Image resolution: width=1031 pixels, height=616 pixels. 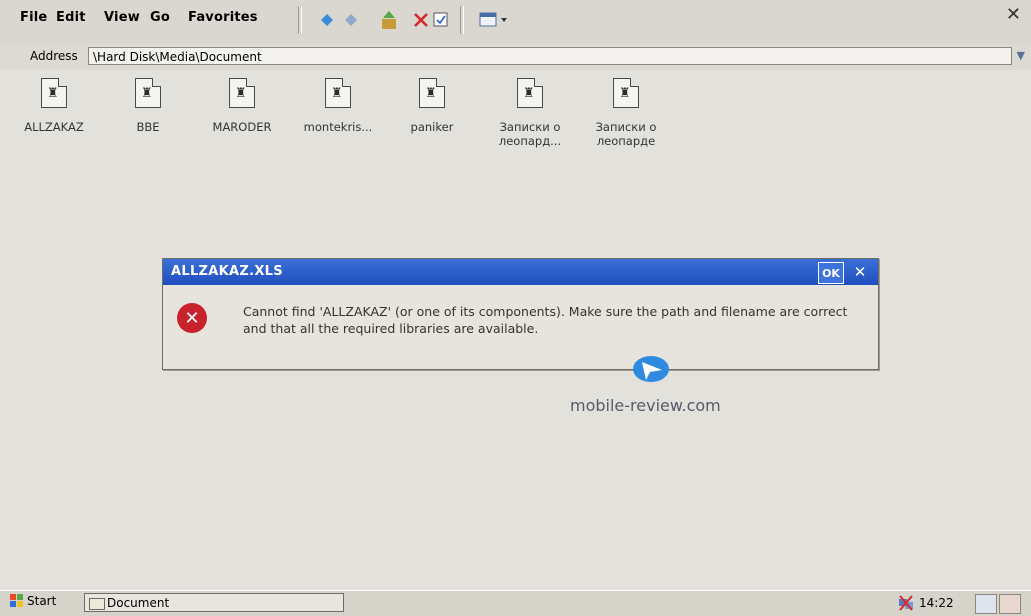 What do you see at coordinates (33, 17) in the screenshot?
I see `menu-file: File` at bounding box center [33, 17].